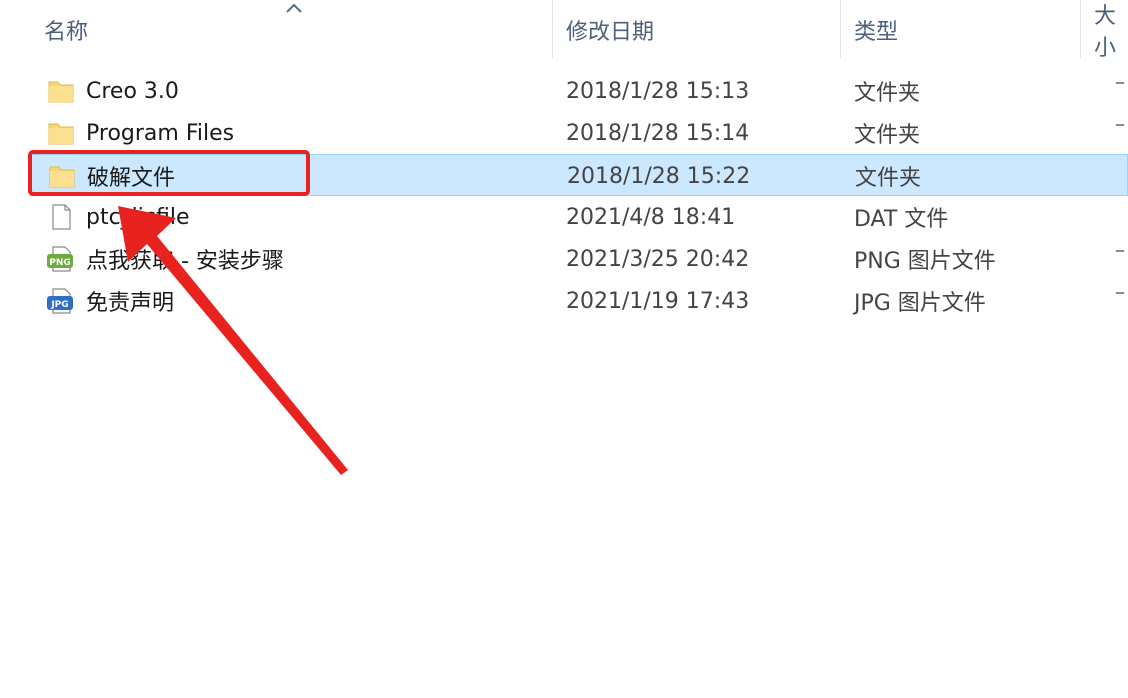 Image resolution: width=1128 pixels, height=698 pixels. What do you see at coordinates (1105, 32) in the screenshot?
I see `size-column-label: 大小` at bounding box center [1105, 32].